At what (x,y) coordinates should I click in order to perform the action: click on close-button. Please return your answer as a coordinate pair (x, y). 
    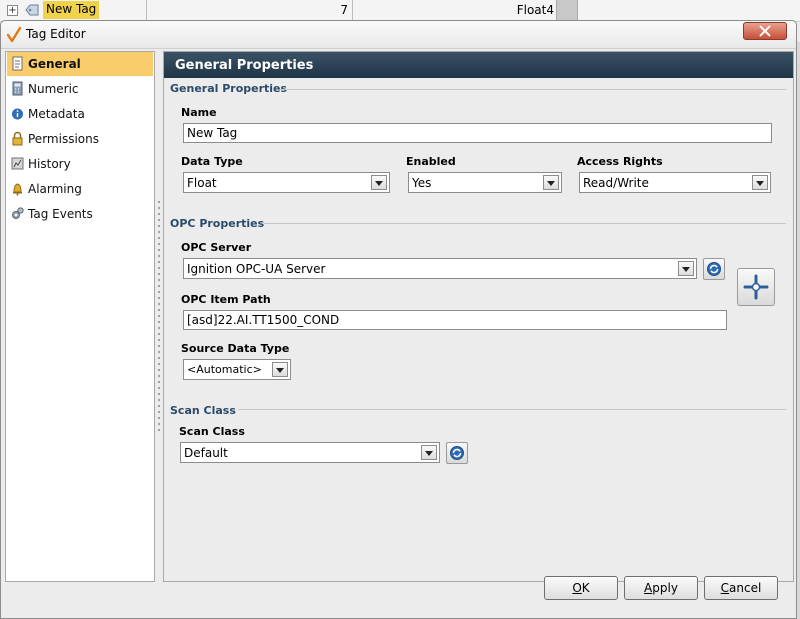
    Looking at the image, I should click on (765, 31).